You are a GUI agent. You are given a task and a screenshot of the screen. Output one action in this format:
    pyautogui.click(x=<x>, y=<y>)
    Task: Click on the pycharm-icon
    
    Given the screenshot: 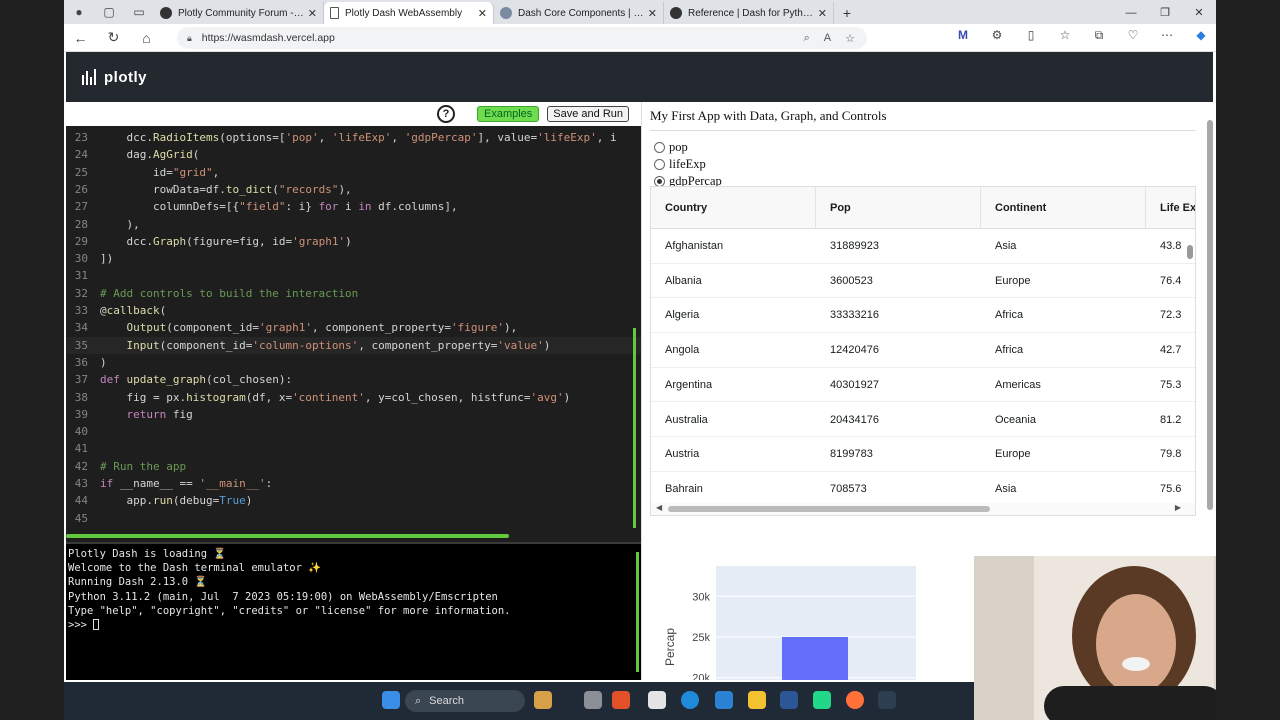 What is the action you would take?
    pyautogui.click(x=822, y=700)
    